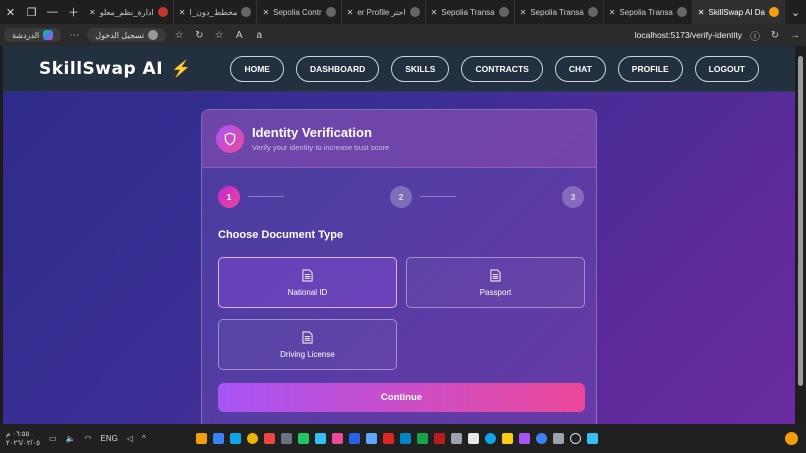 The height and width of the screenshot is (453, 806). I want to click on option-driving-license: Driving License, so click(307, 344).